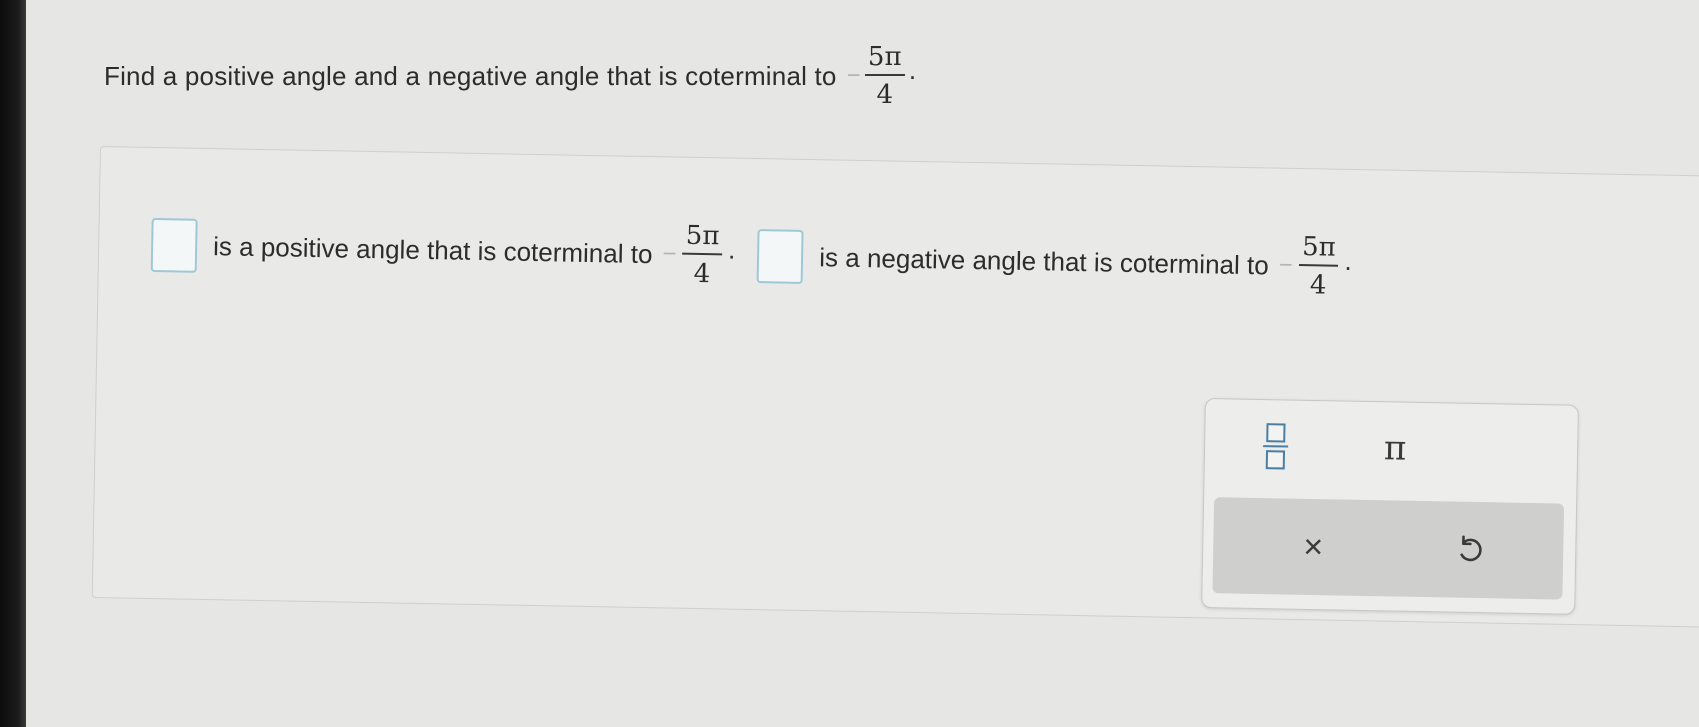 The image size is (1699, 727). Describe the element at coordinates (13, 363) in the screenshot. I see `left-bezel` at that location.